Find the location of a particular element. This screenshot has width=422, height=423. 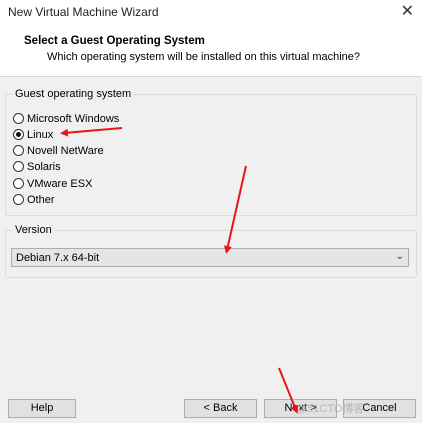

arrow-to-next is located at coordinates (288, 390).